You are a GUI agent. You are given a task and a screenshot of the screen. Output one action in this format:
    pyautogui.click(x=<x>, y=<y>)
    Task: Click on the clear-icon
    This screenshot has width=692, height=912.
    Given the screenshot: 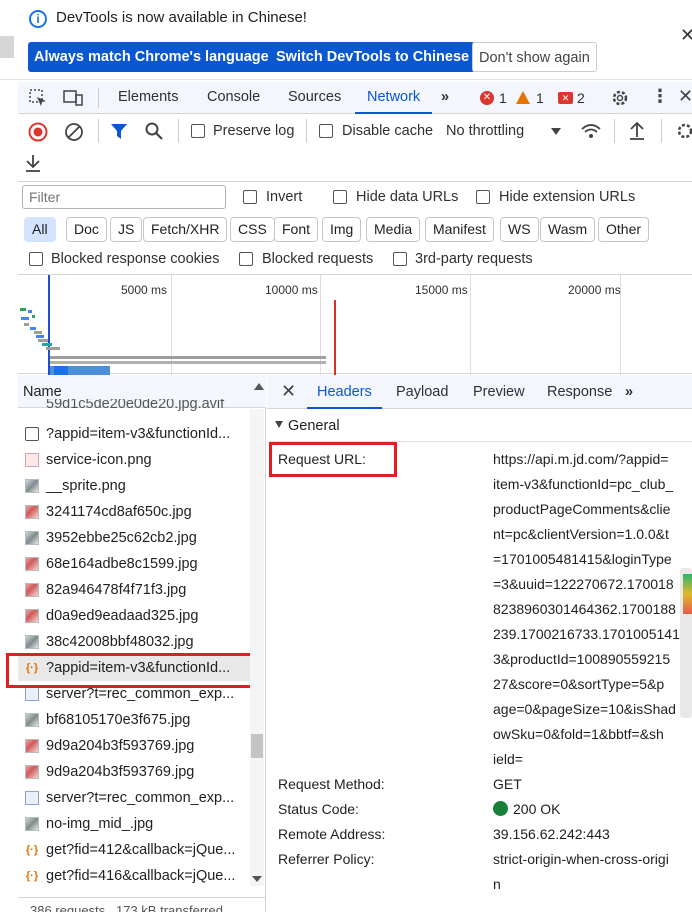 What is the action you would take?
    pyautogui.click(x=74, y=132)
    